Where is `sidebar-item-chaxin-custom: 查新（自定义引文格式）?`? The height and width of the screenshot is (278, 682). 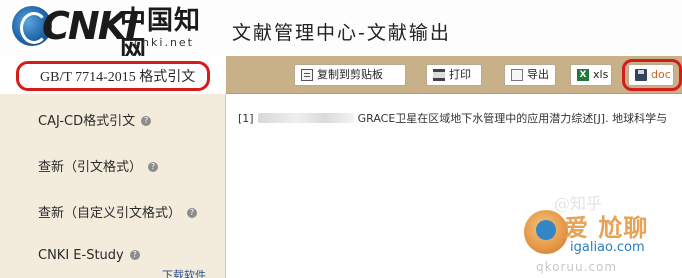
sidebar-item-chaxin-custom: 查新（自定义引文格式）? is located at coordinates (113, 215).